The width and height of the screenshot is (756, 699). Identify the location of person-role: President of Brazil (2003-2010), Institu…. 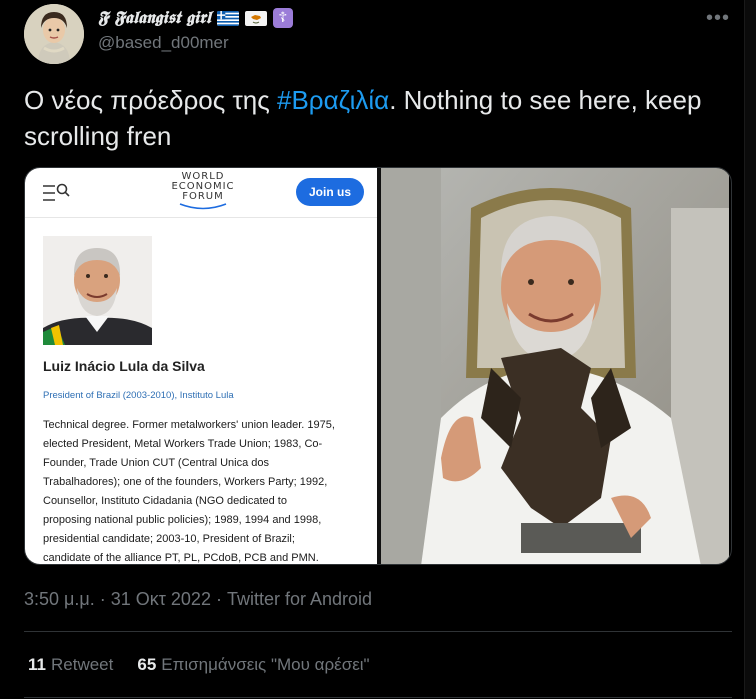
(138, 395).